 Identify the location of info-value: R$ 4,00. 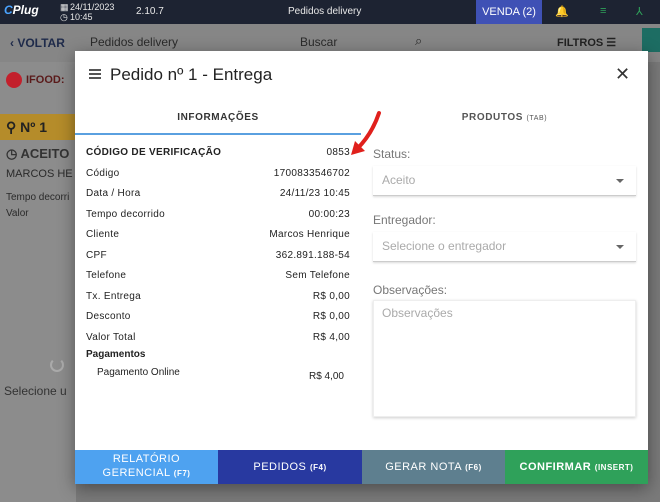
(331, 337).